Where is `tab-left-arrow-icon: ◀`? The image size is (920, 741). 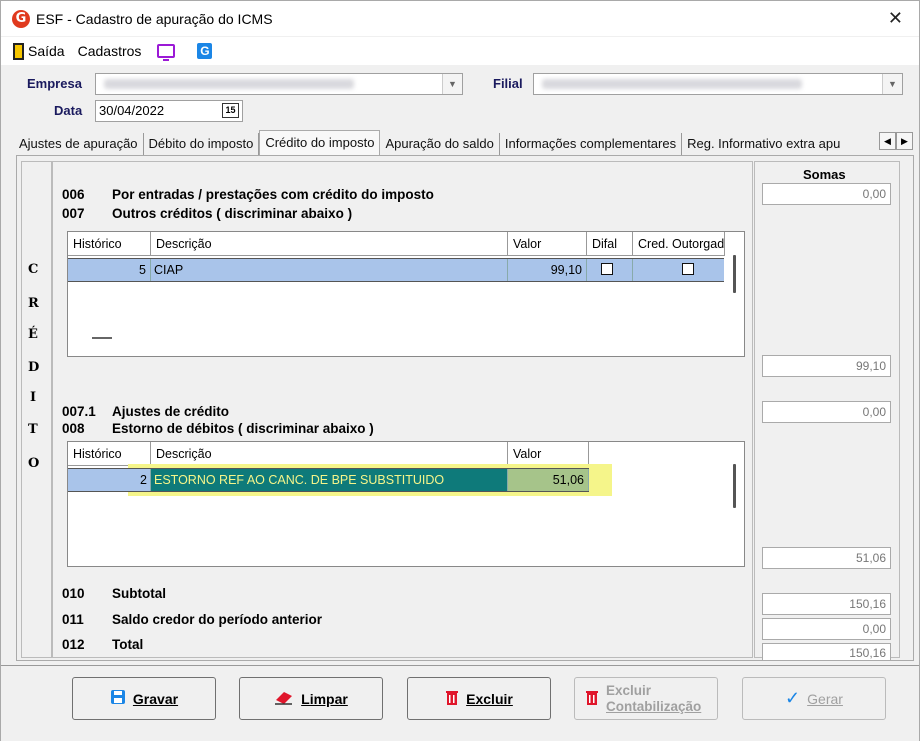
tab-left-arrow-icon: ◀ is located at coordinates (887, 141).